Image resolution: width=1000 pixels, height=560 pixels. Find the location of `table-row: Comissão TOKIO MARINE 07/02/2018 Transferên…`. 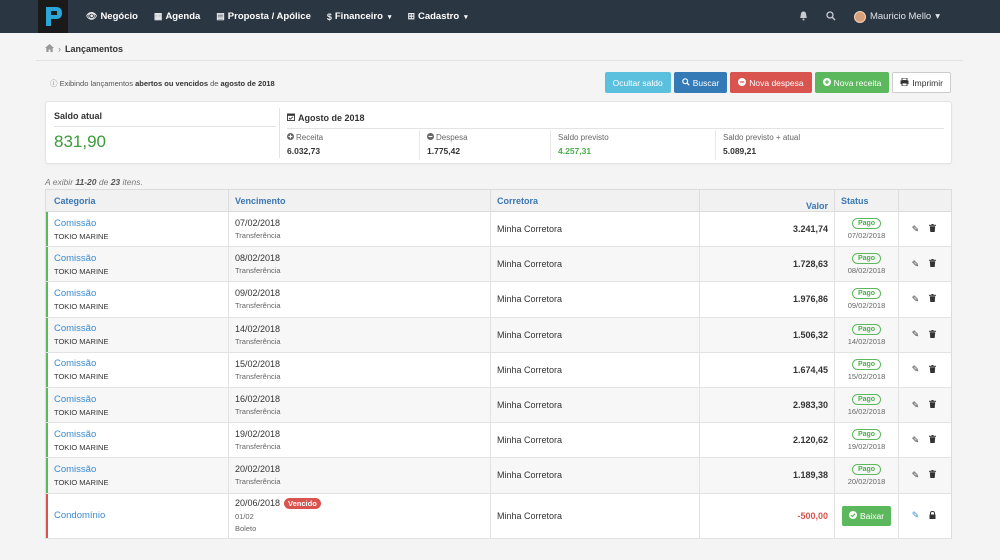

table-row: Comissão TOKIO MARINE 07/02/2018 Transferên… is located at coordinates (498, 230).